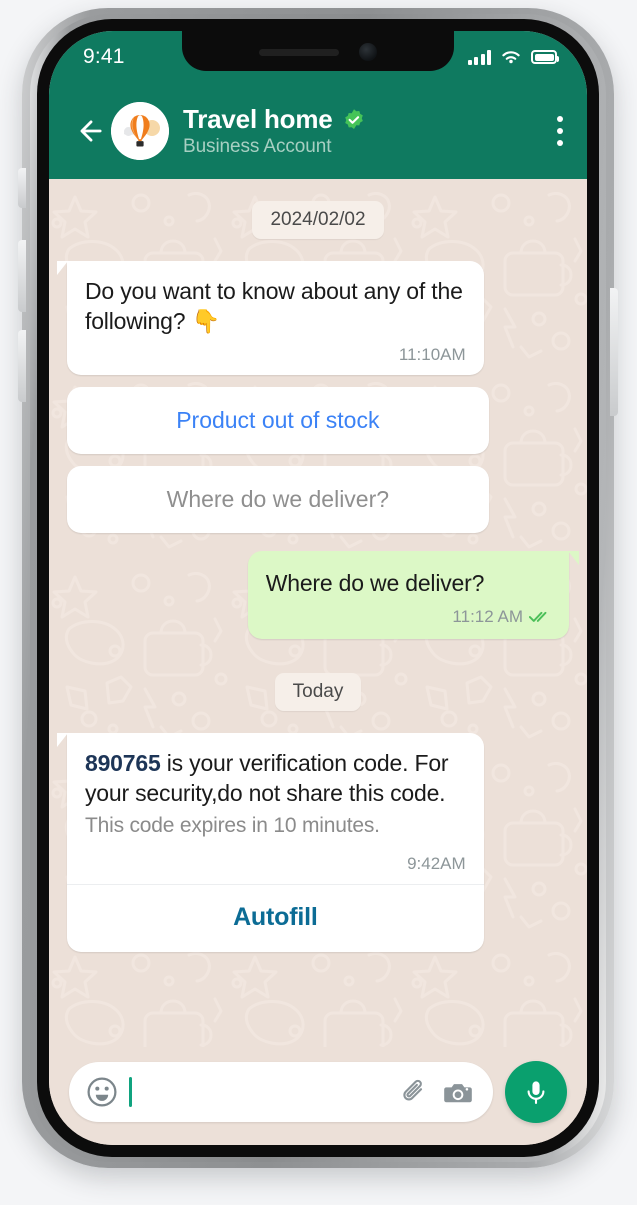  What do you see at coordinates (275, 864) in the screenshot?
I see `message-meta: 9:42AM` at bounding box center [275, 864].